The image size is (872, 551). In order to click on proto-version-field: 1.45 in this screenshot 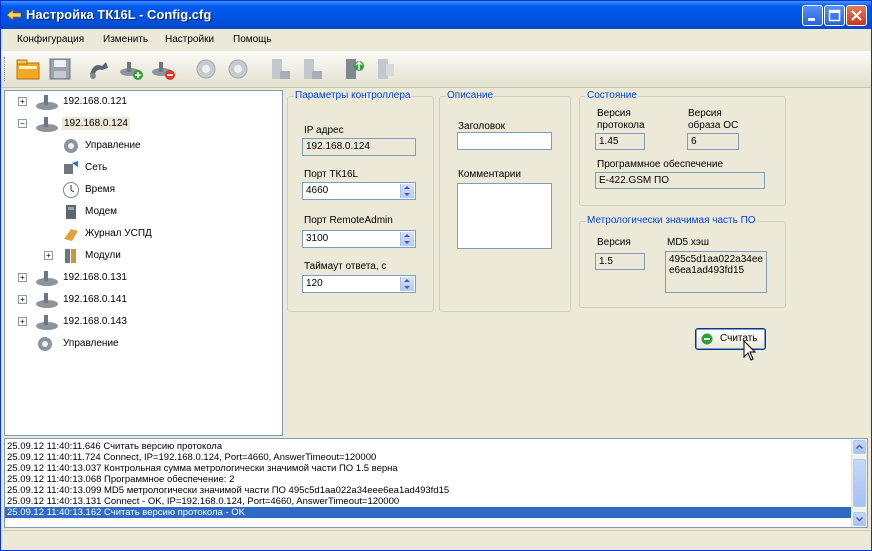, I will do `click(620, 141)`.